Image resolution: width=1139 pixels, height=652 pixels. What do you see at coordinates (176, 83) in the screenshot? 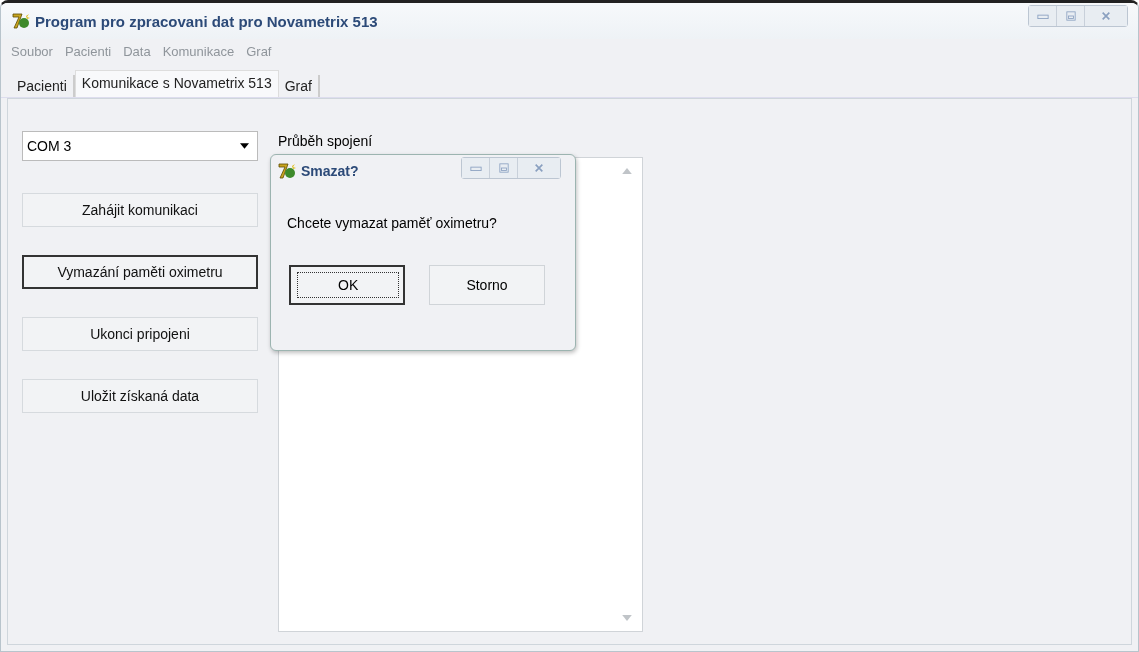
I see `tab: Komunikace s Novametrix 513` at bounding box center [176, 83].